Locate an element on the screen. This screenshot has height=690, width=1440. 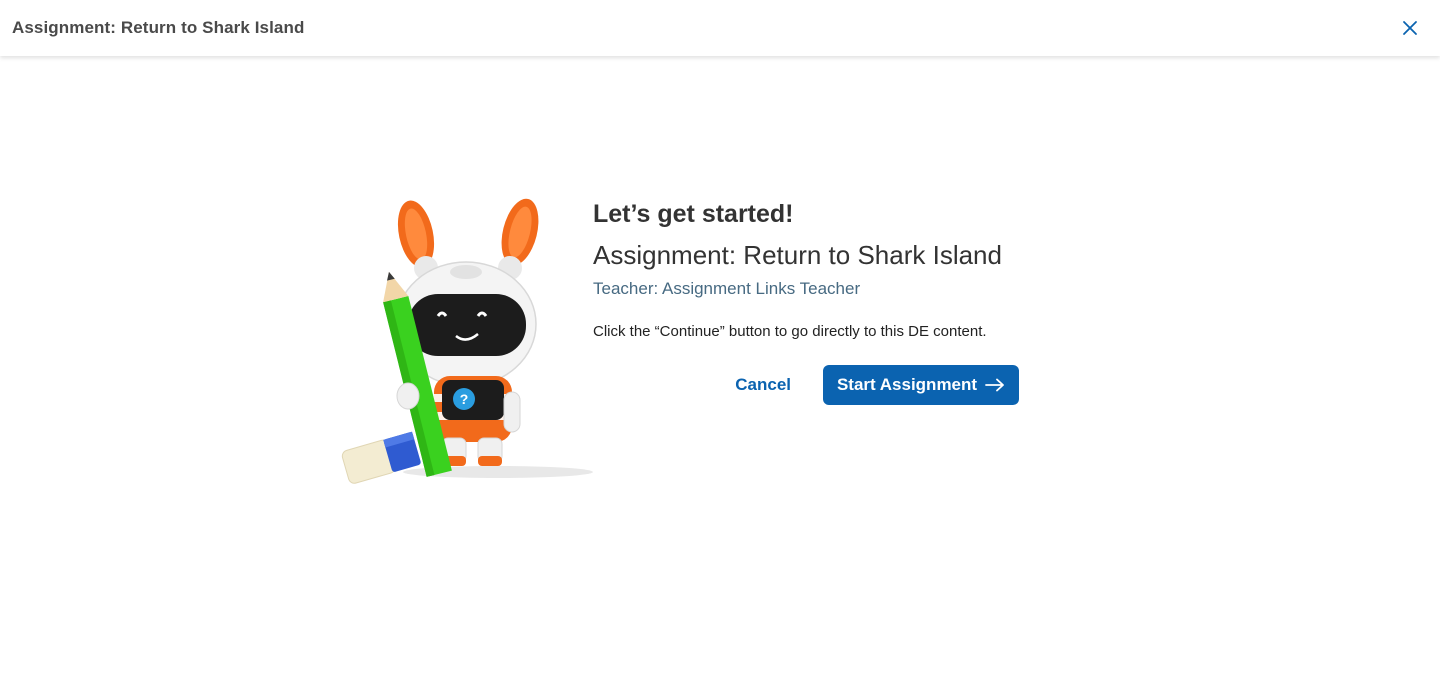
teacher-name: Teacher: Assignment Links Teacher is located at coordinates (727, 288).